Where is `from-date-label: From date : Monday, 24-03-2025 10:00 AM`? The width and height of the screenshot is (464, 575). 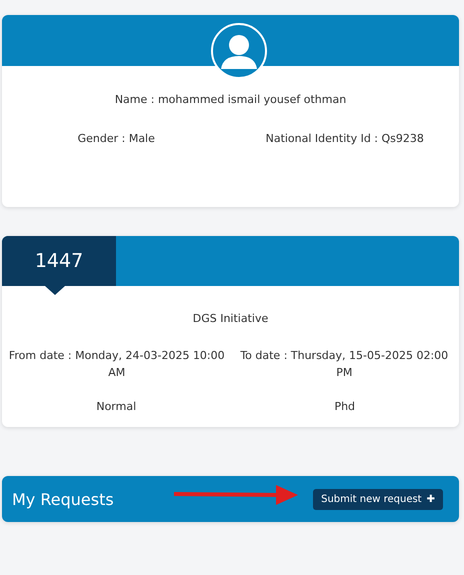
from-date-label: From date : Monday, 24-03-2025 10:00 AM is located at coordinates (117, 364).